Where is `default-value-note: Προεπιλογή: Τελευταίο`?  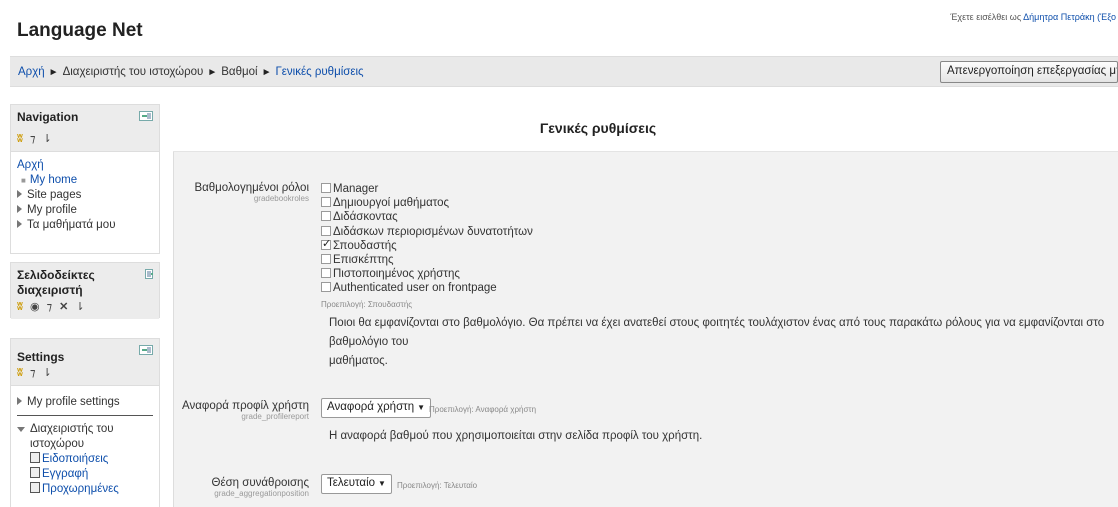
default-value-note: Προεπιλογή: Τελευταίο is located at coordinates (437, 485).